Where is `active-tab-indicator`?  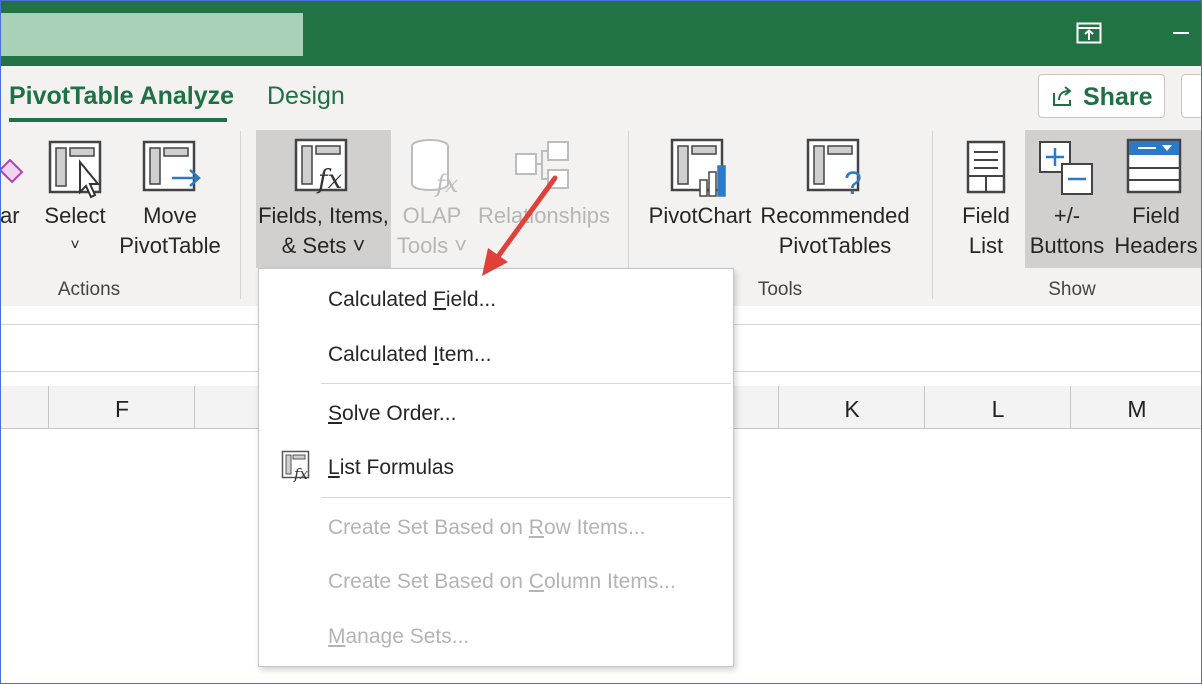 active-tab-indicator is located at coordinates (118, 120).